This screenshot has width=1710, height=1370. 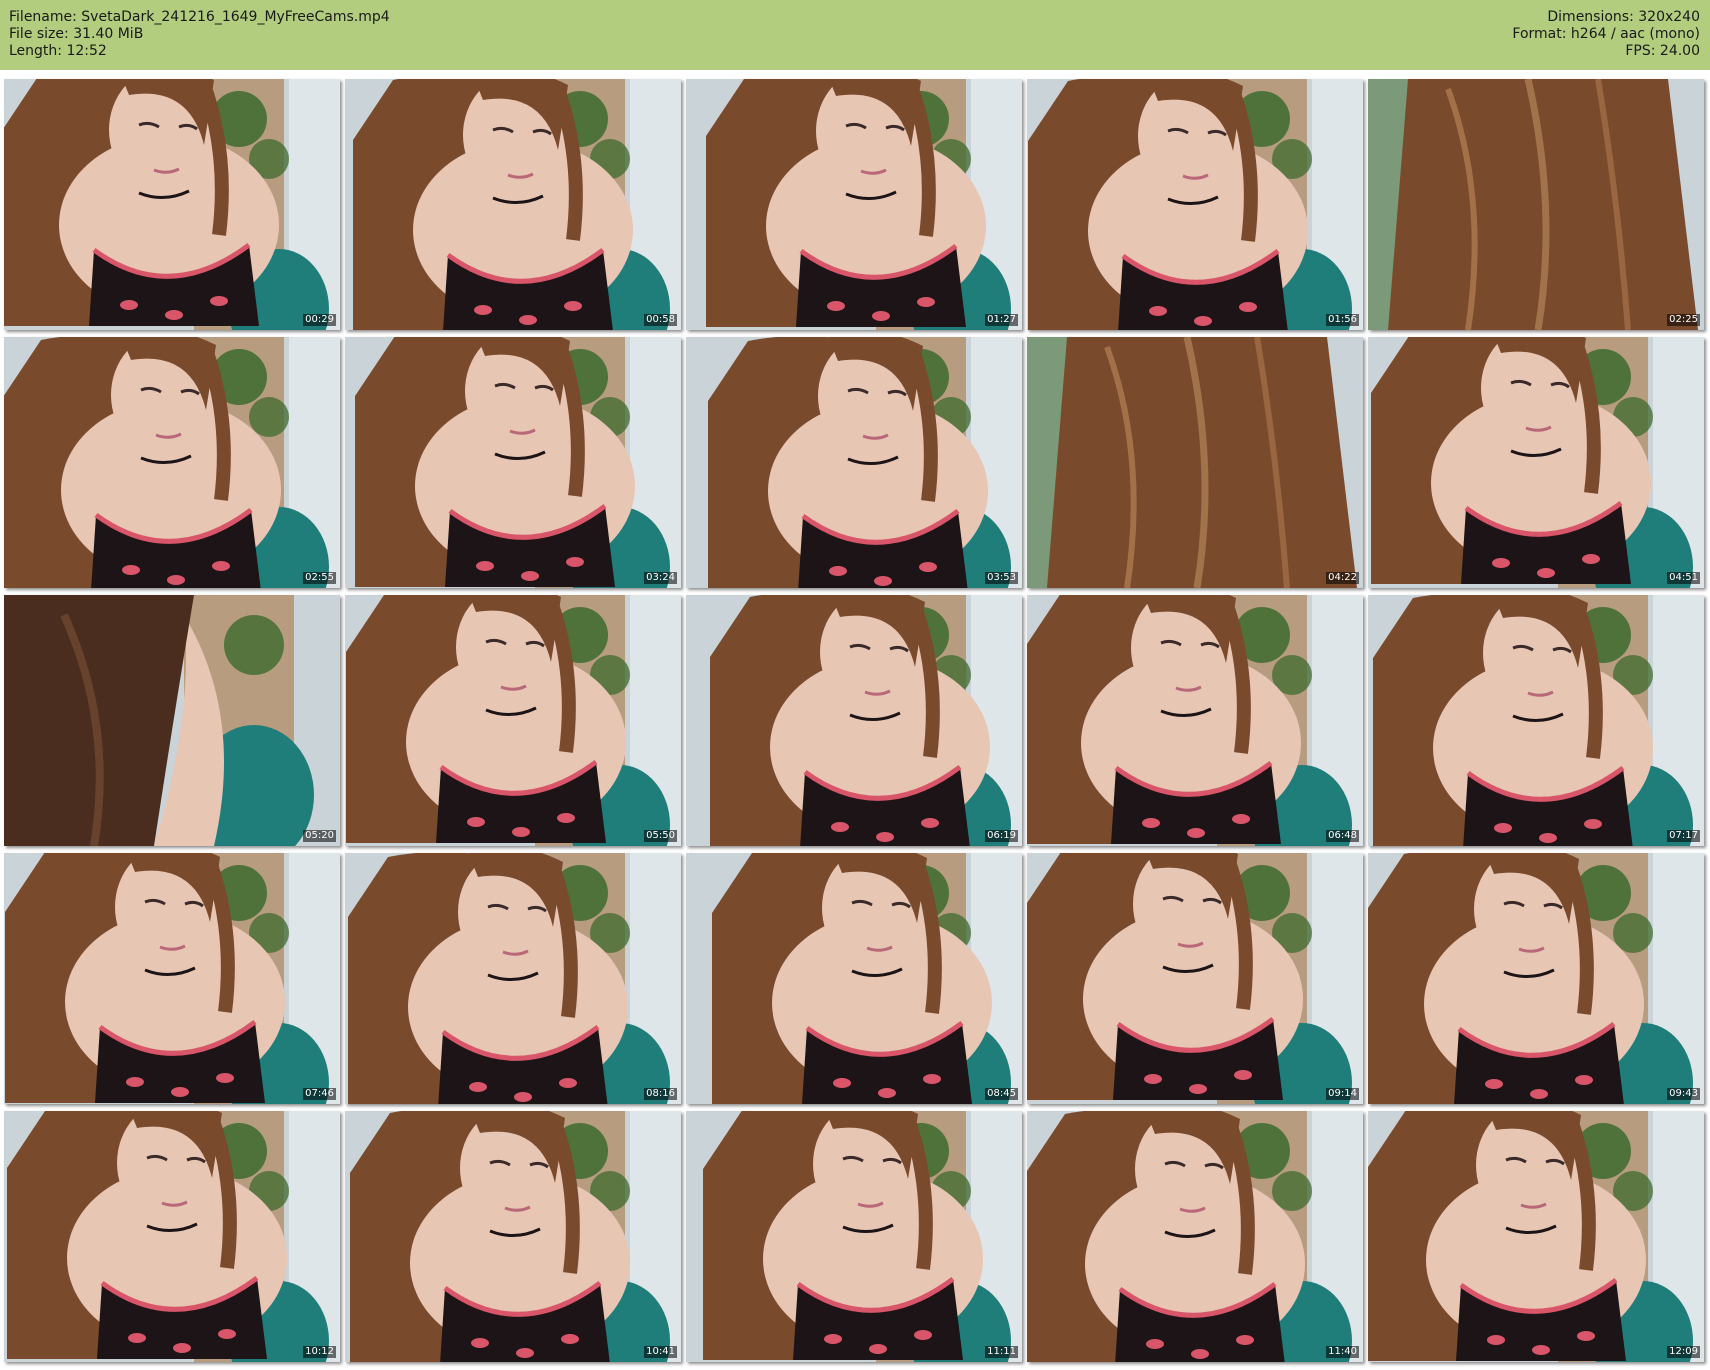 What do you see at coordinates (1683, 320) in the screenshot?
I see `frame-timestamp: 02:25` at bounding box center [1683, 320].